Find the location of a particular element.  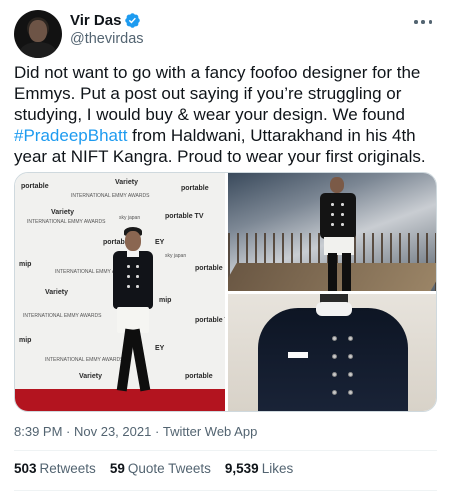

retweets-label: Retweets is located at coordinates (67, 468).